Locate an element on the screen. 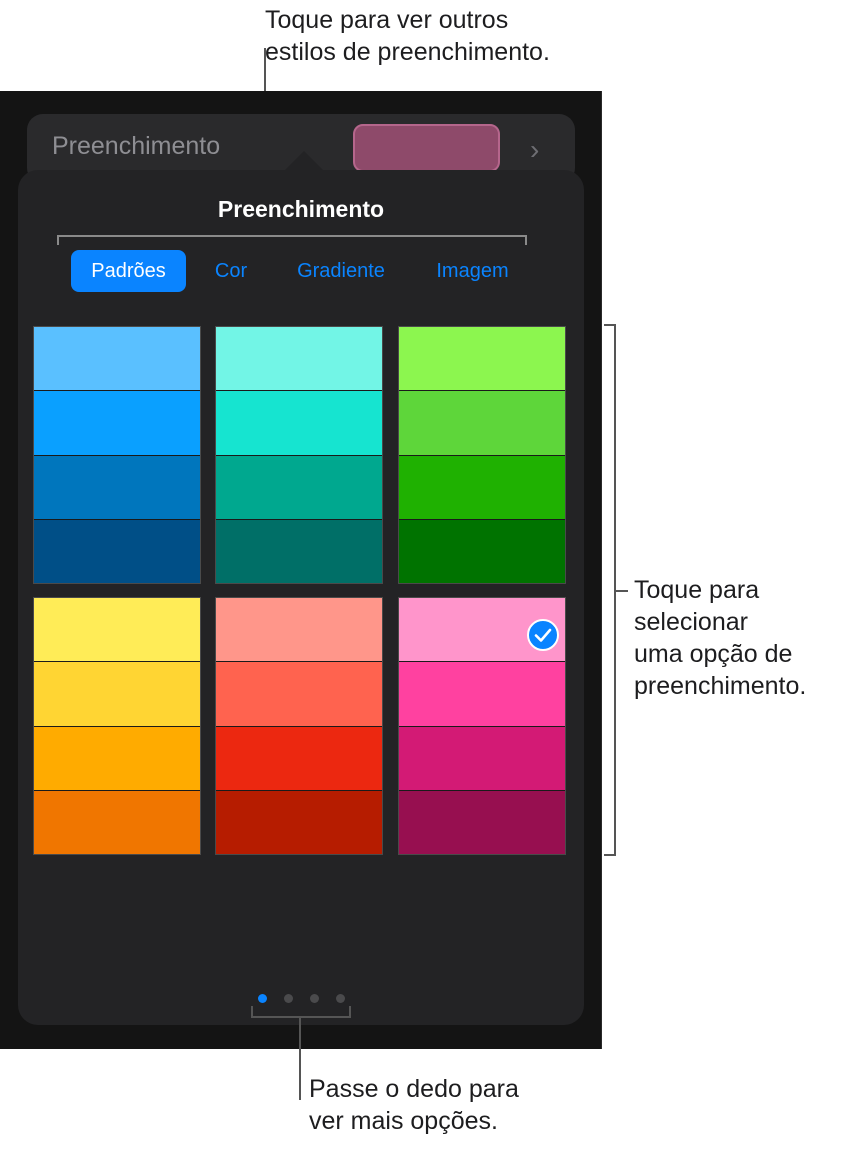 This screenshot has height=1151, width=846. popover-arrow is located at coordinates (304, 160).